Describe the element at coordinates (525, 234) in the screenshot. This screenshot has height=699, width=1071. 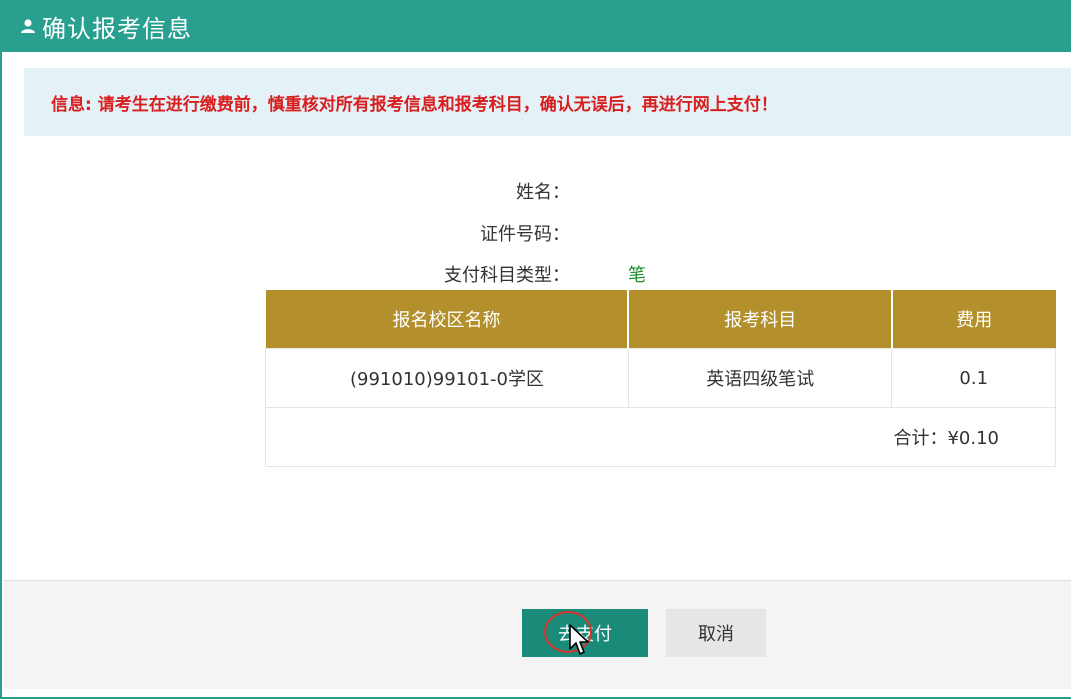
I see `id-label: 证件号码：` at that location.